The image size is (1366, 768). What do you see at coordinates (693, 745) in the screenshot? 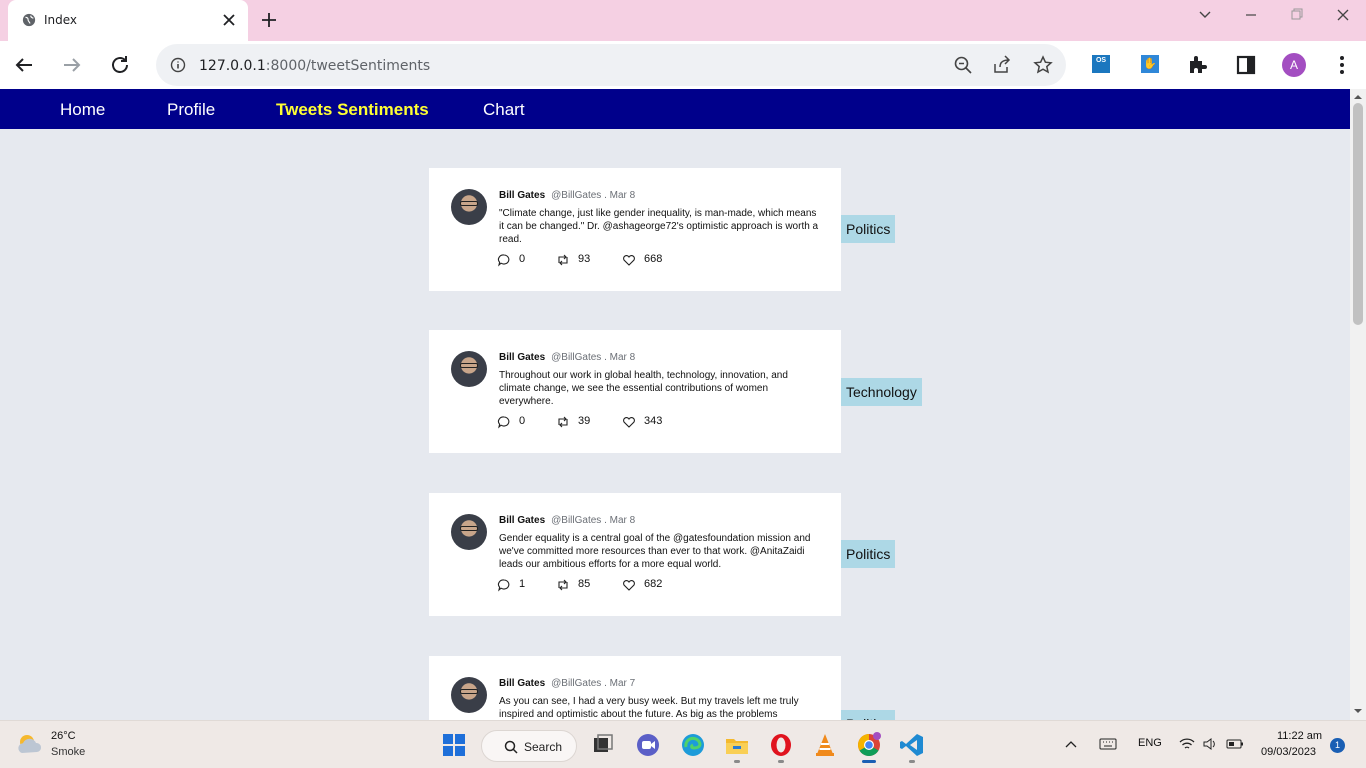
I see `edge-browser-icon` at bounding box center [693, 745].